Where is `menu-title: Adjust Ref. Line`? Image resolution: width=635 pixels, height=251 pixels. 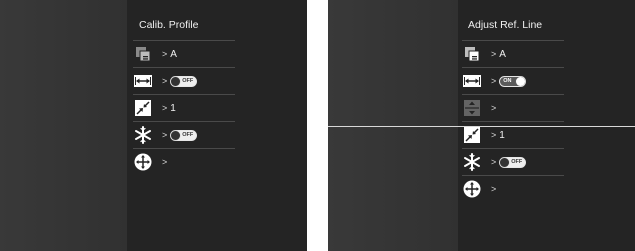 menu-title: Adjust Ref. Line is located at coordinates (505, 25).